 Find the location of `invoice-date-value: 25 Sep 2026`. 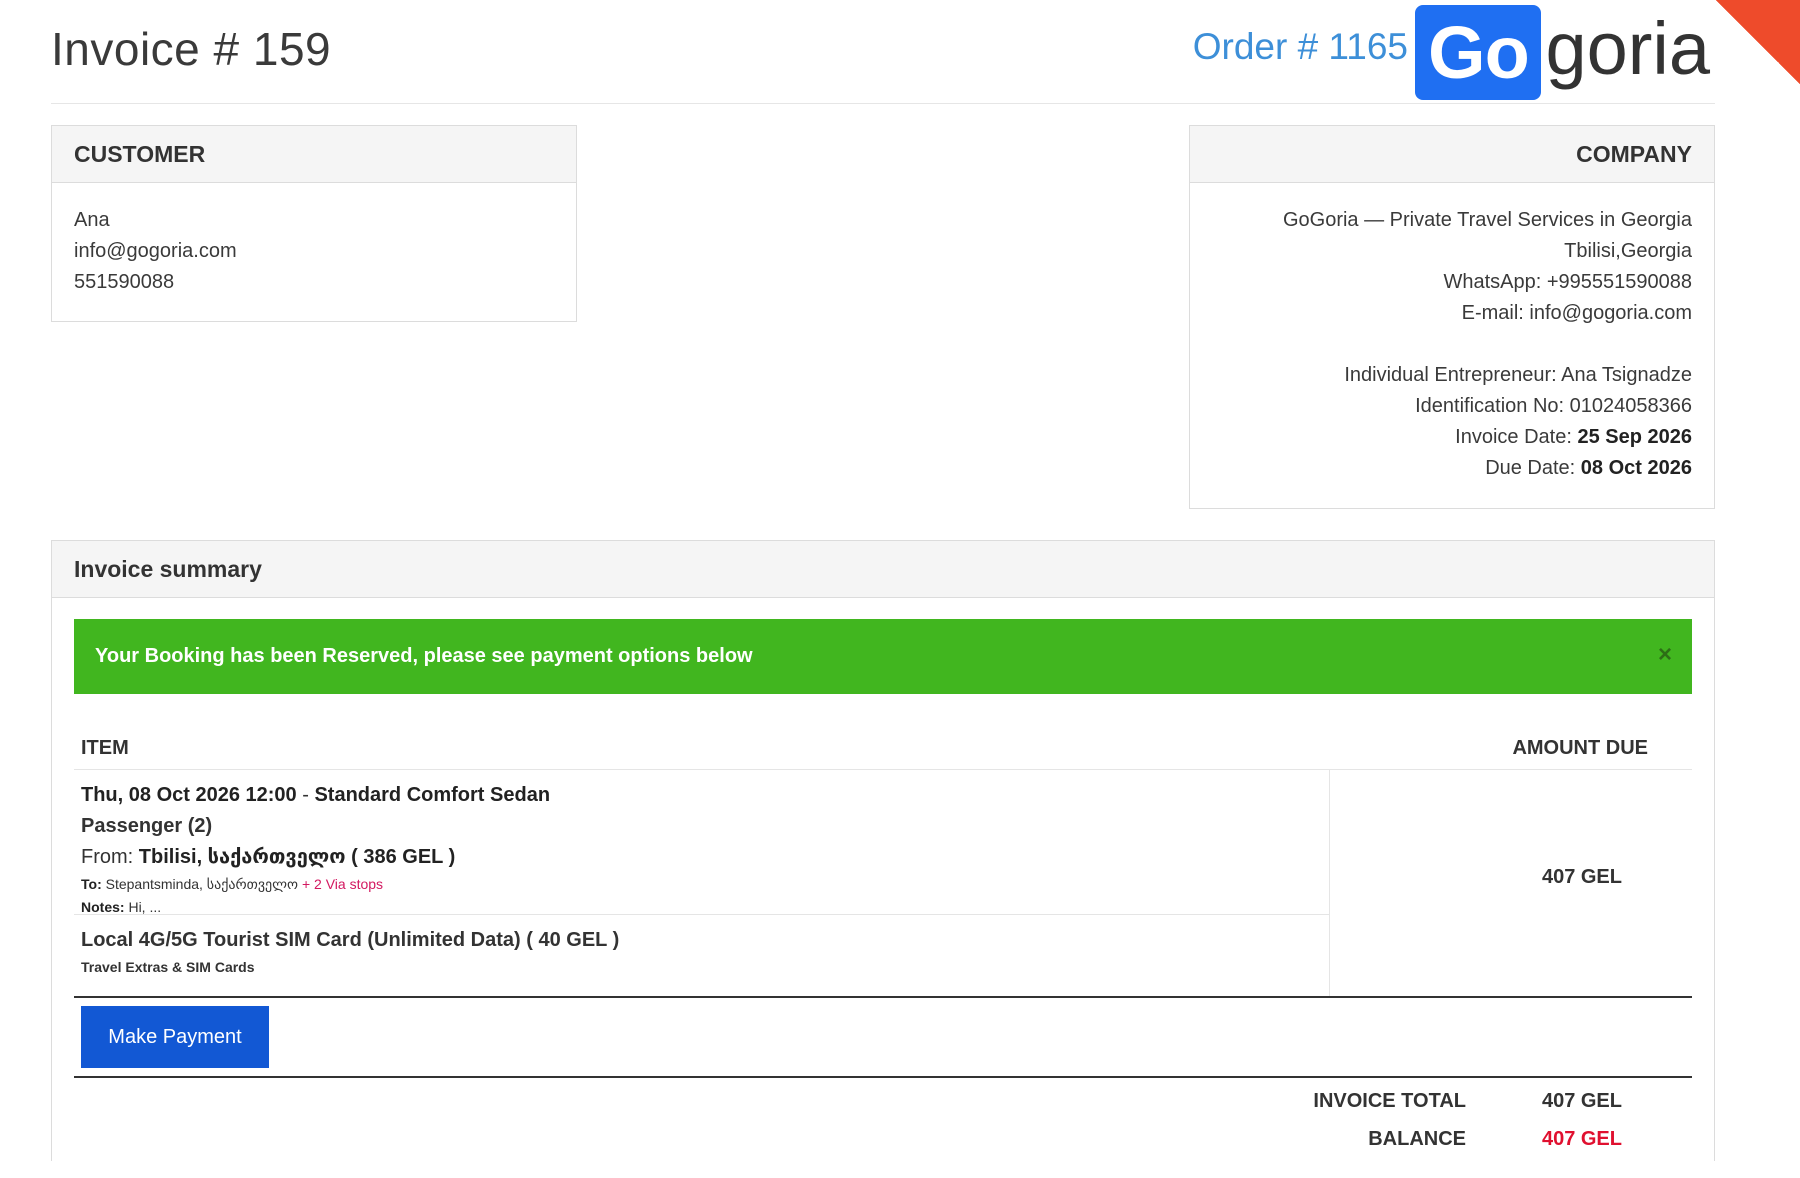

invoice-date-value: 25 Sep 2026 is located at coordinates (1634, 437).